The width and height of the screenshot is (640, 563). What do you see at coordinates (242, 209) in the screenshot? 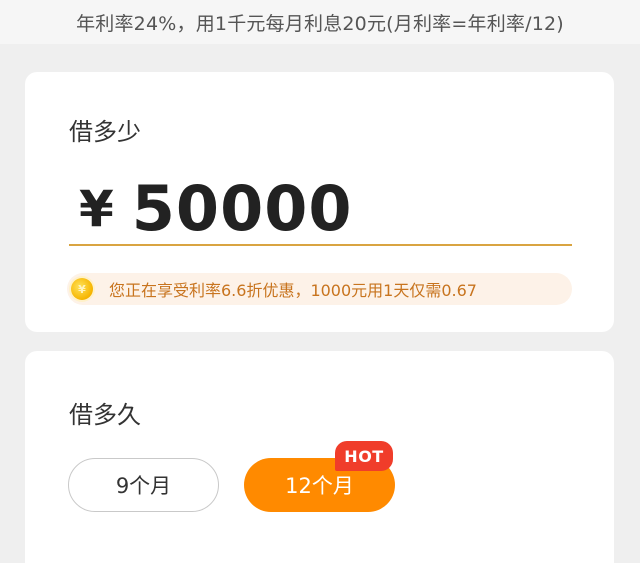
I see `loan-amount-value: 50000` at bounding box center [242, 209].